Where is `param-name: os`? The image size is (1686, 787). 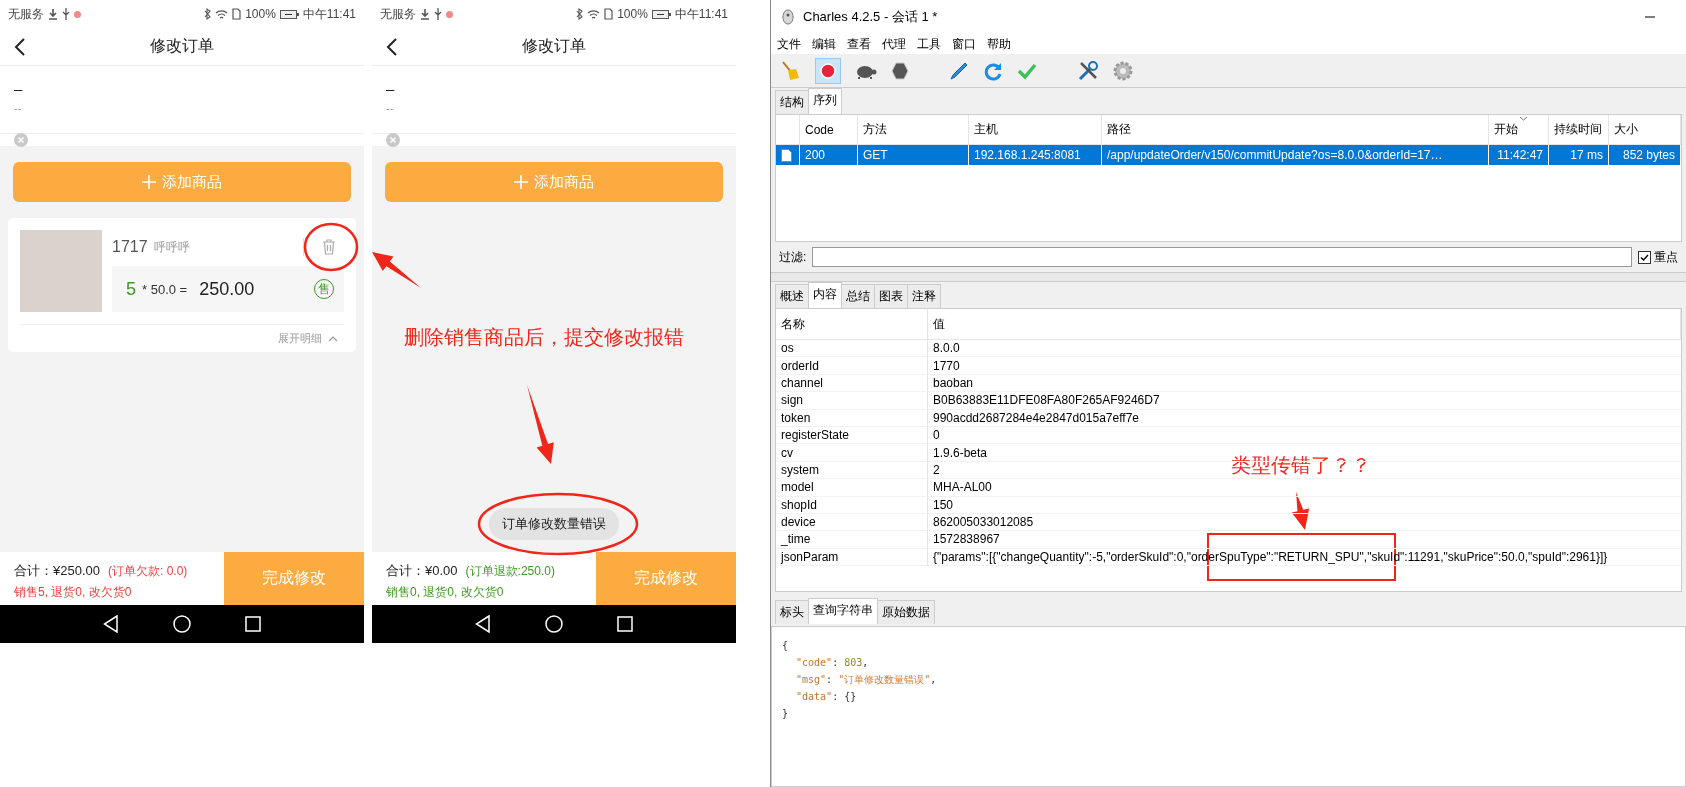 param-name: os is located at coordinates (852, 349).